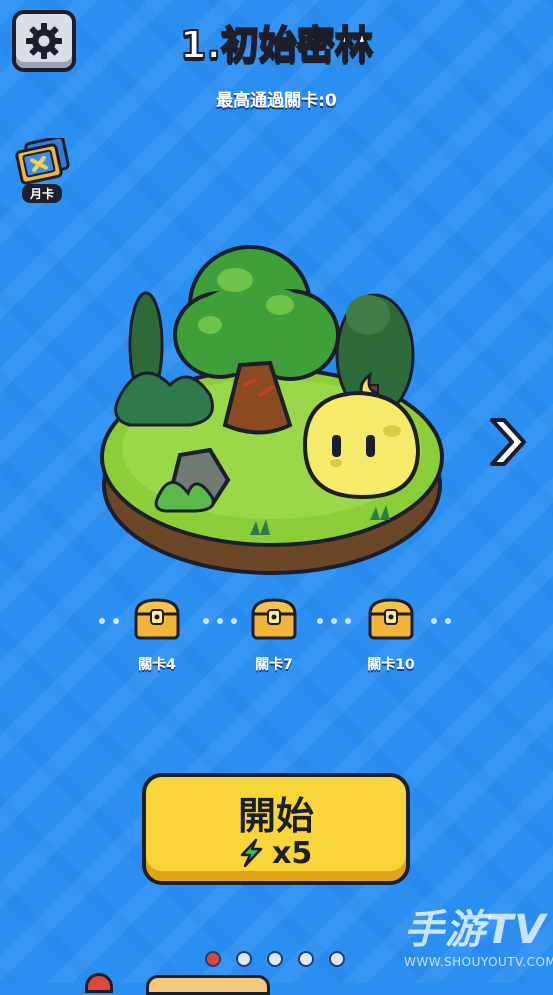 The image size is (553, 995). I want to click on monthly-card-button: 月卡, so click(43, 169).